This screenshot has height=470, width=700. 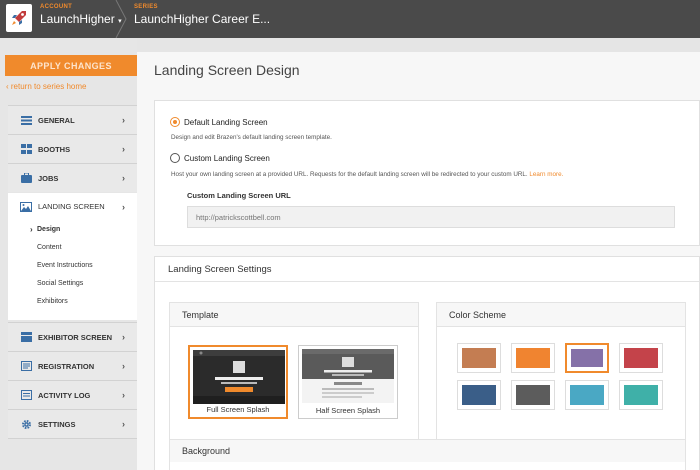 I want to click on sidebar-item-label: GENERAL, so click(x=56, y=120).